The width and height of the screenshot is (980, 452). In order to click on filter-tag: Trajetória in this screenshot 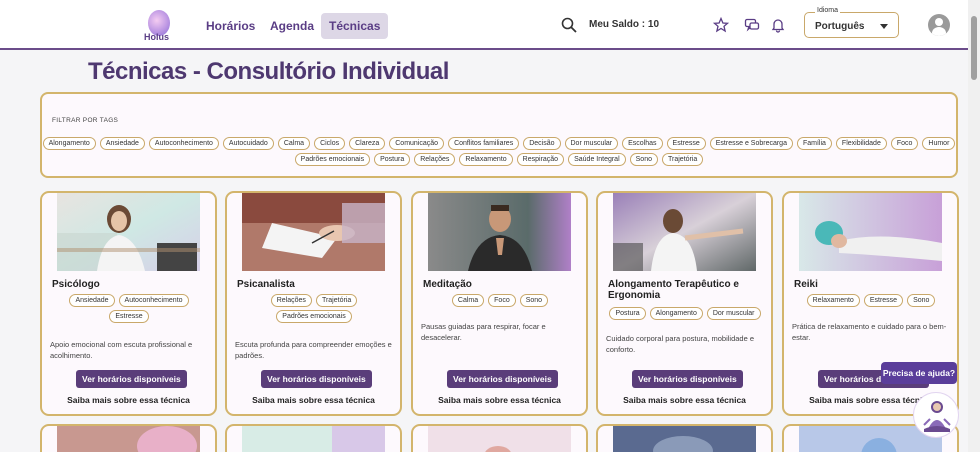, I will do `click(683, 159)`.